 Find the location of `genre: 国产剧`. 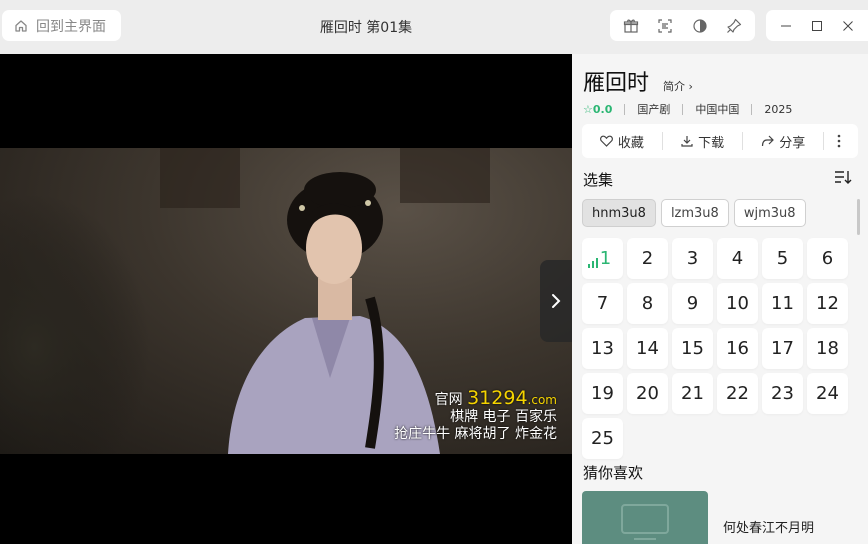

genre: 国产剧 is located at coordinates (654, 109).